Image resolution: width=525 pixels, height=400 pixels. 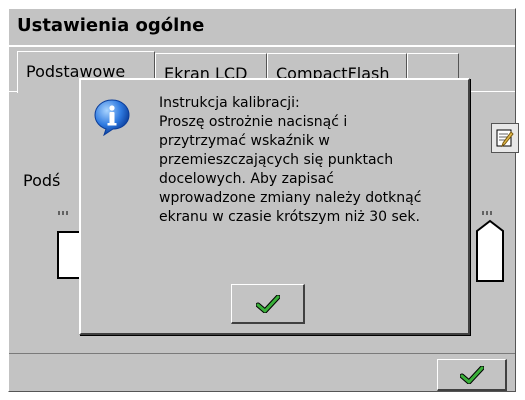 I want to click on message-line: przemieszczających się punktach, so click(x=276, y=160).